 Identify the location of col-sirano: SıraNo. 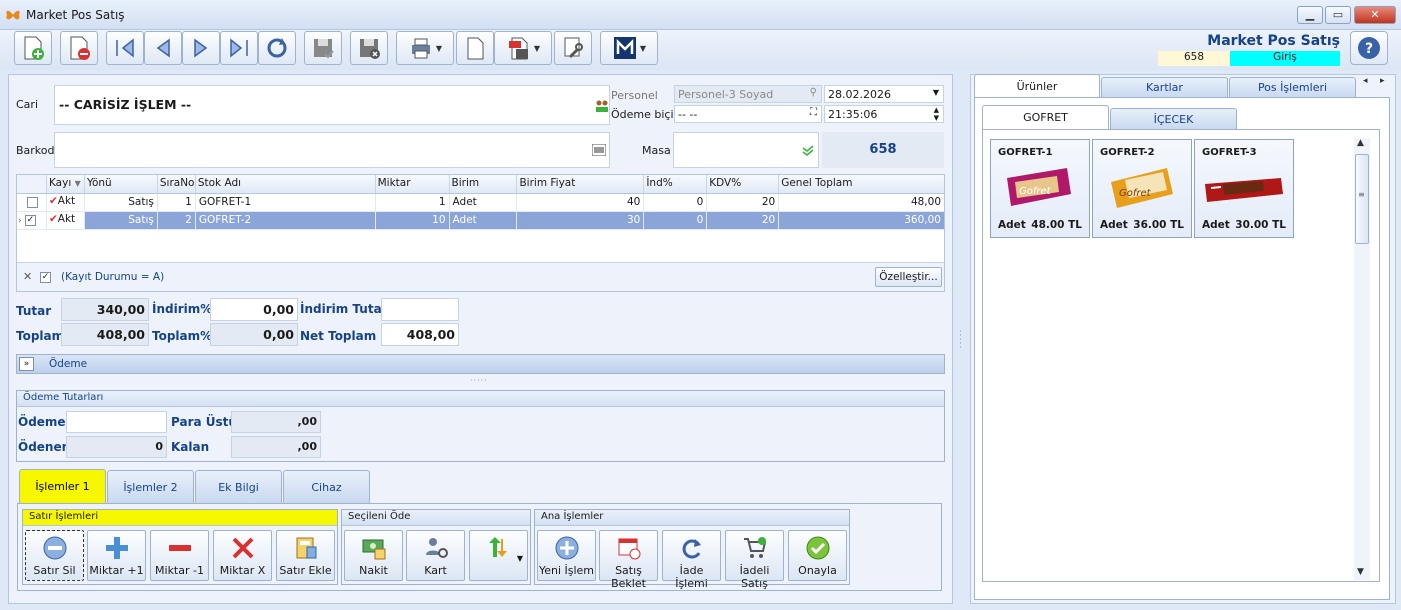
(177, 184).